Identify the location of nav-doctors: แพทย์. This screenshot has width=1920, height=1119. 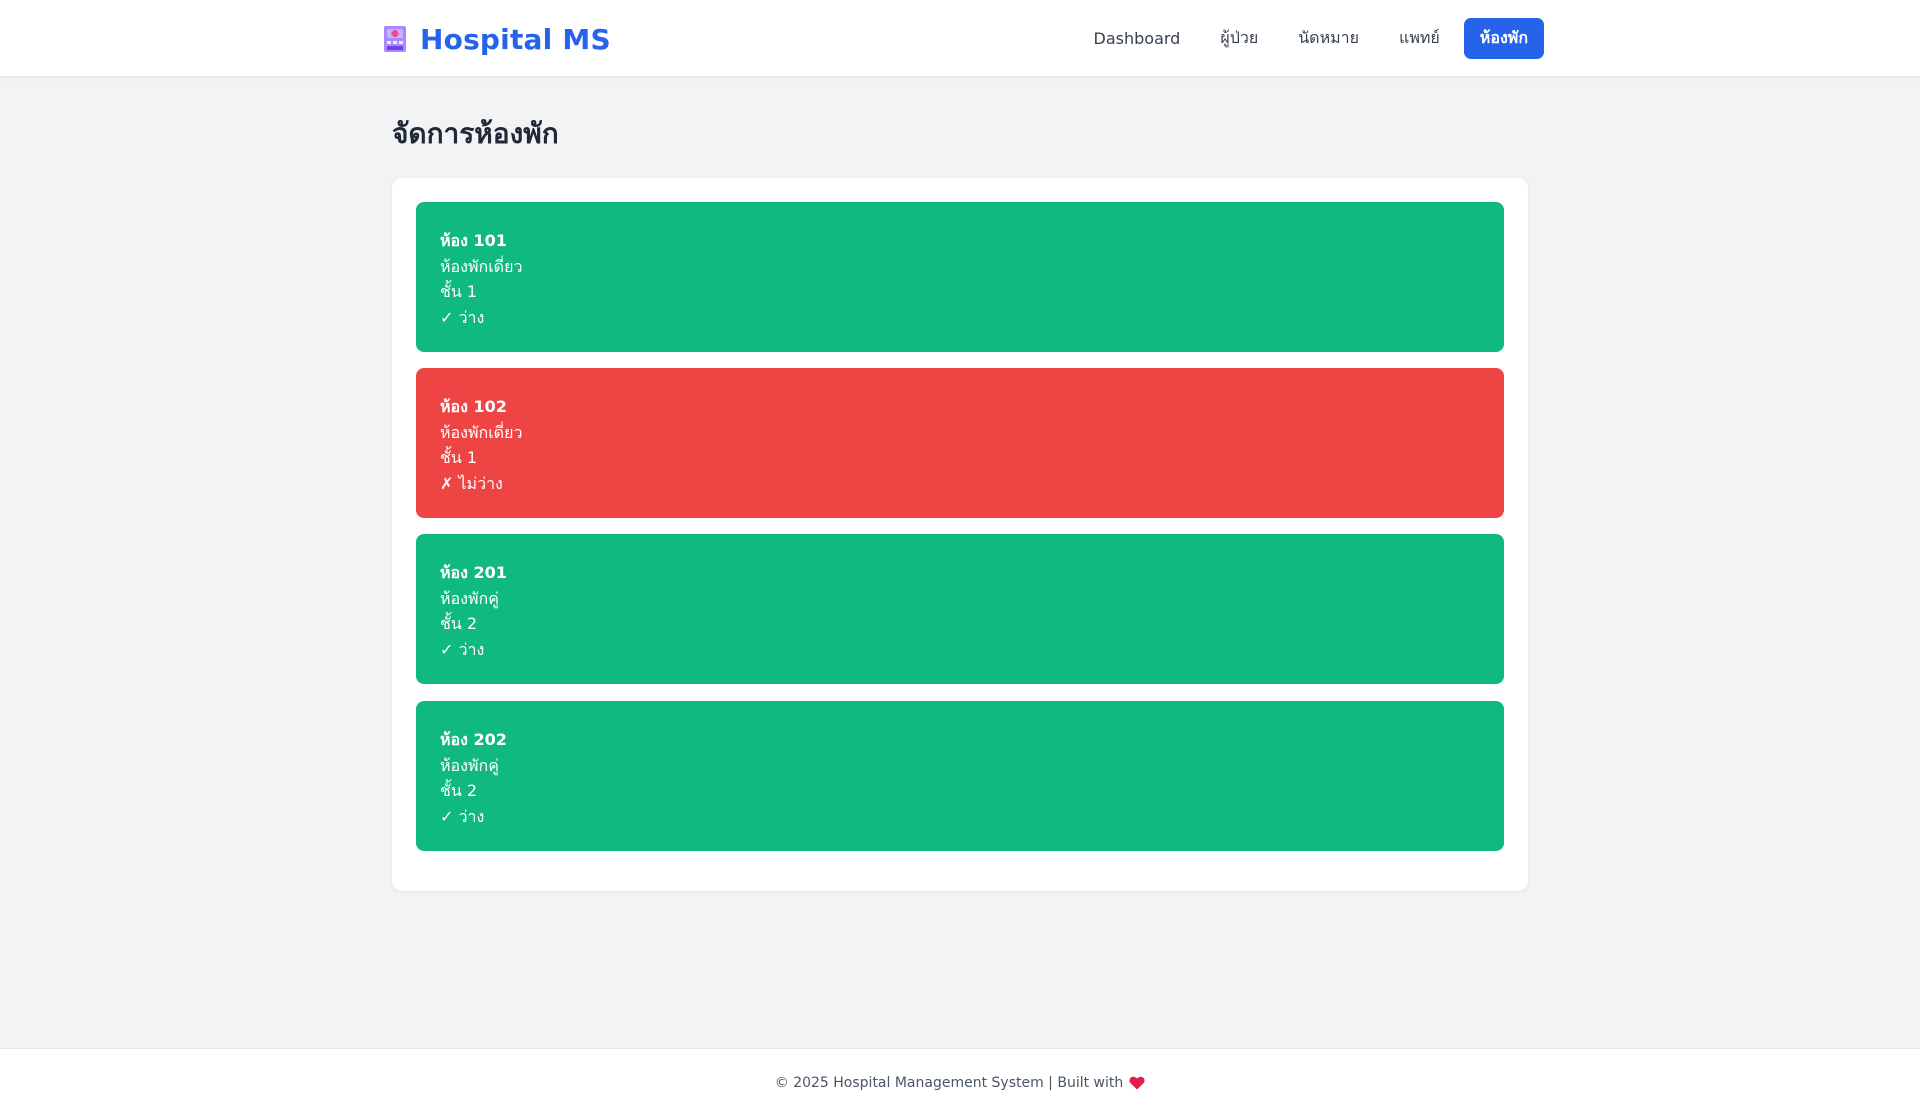
(1419, 38).